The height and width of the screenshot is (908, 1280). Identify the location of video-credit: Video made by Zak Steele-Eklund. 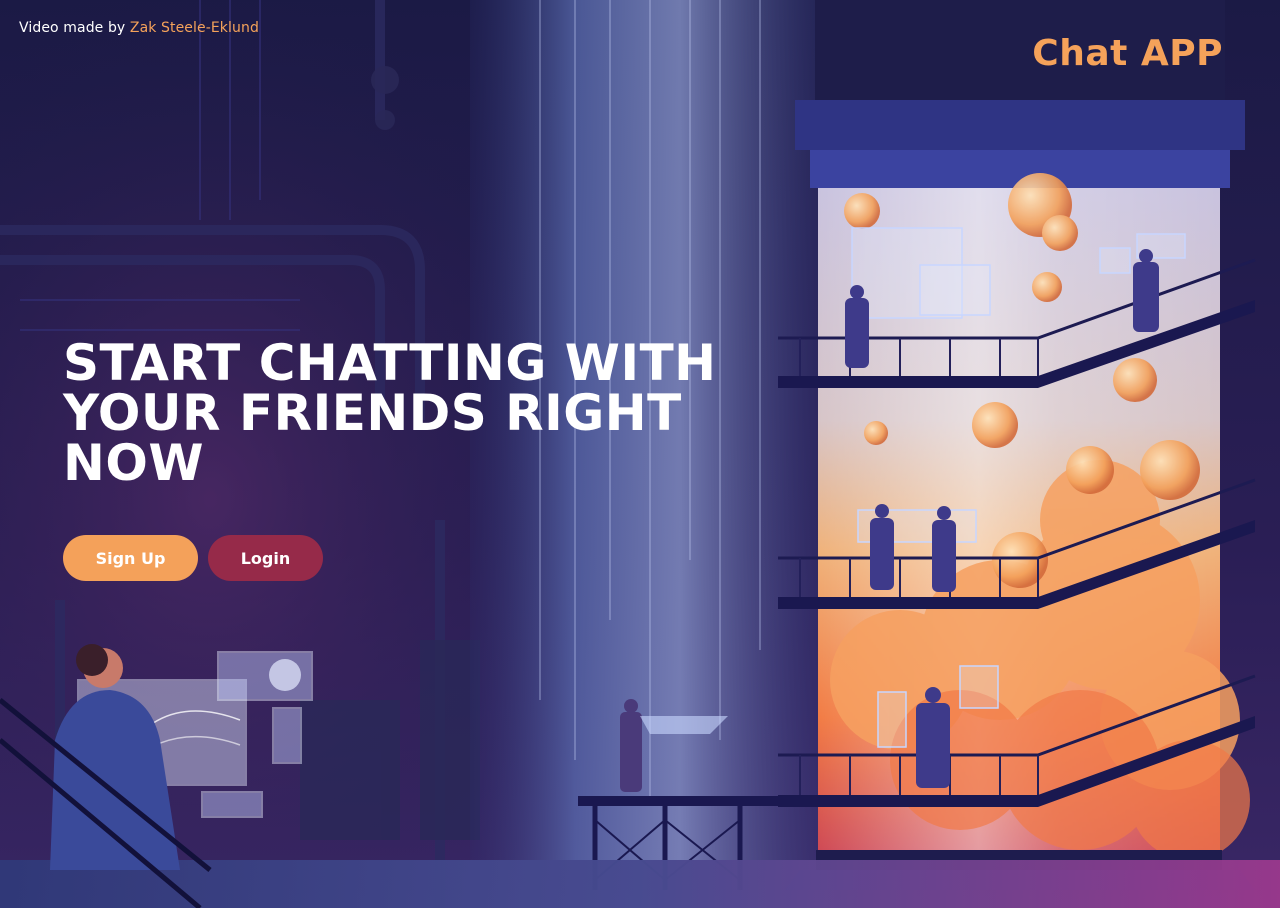
(139, 28).